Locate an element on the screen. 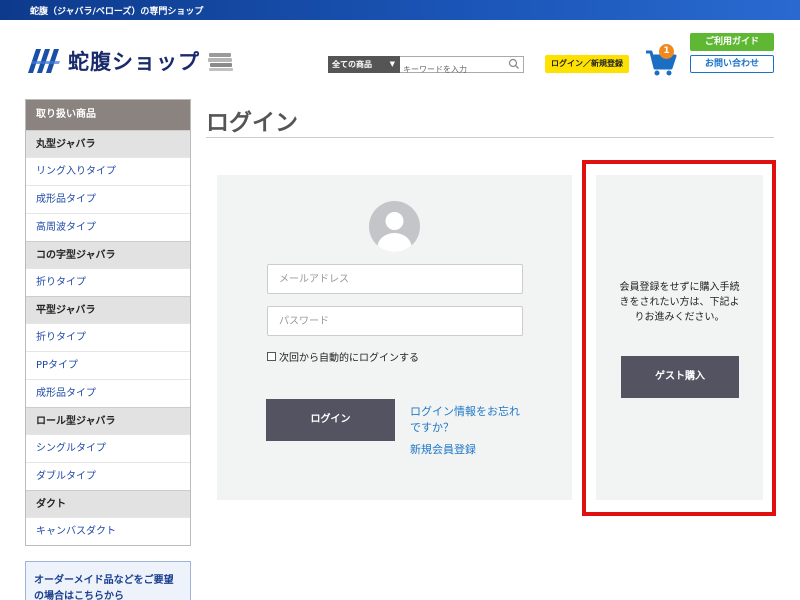 This screenshot has width=800, height=600. sidebar-item-double-type: ダブルタイプ is located at coordinates (108, 476).